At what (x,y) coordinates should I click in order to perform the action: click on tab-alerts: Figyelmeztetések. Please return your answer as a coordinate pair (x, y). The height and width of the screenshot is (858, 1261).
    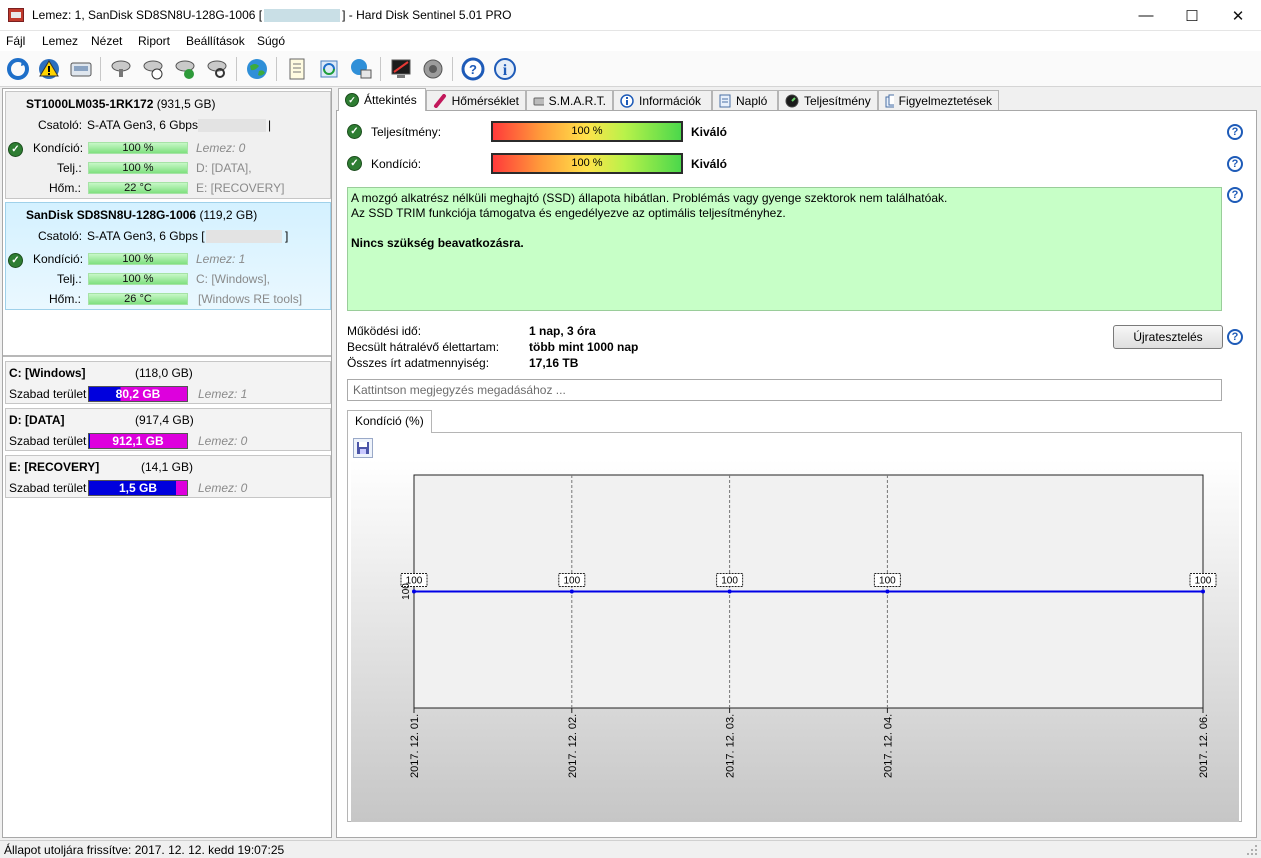
    Looking at the image, I should click on (938, 100).